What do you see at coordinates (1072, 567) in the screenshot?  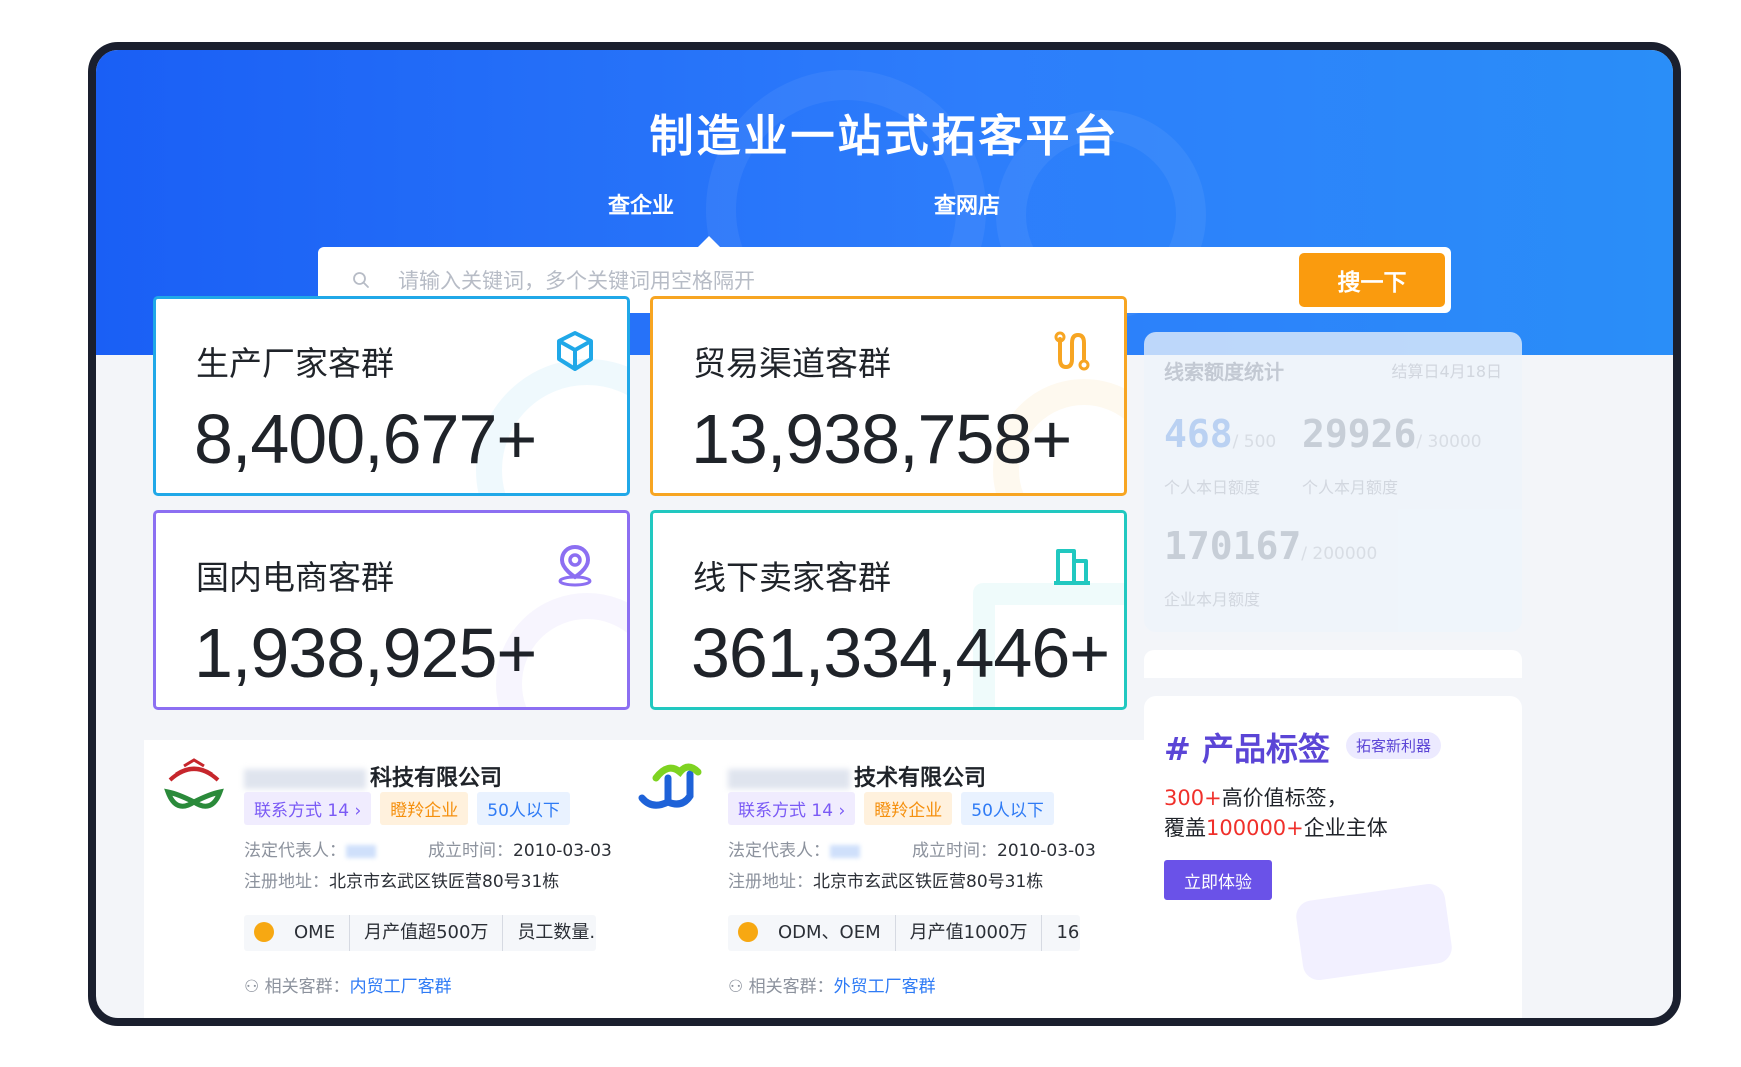 I see `building-icon` at bounding box center [1072, 567].